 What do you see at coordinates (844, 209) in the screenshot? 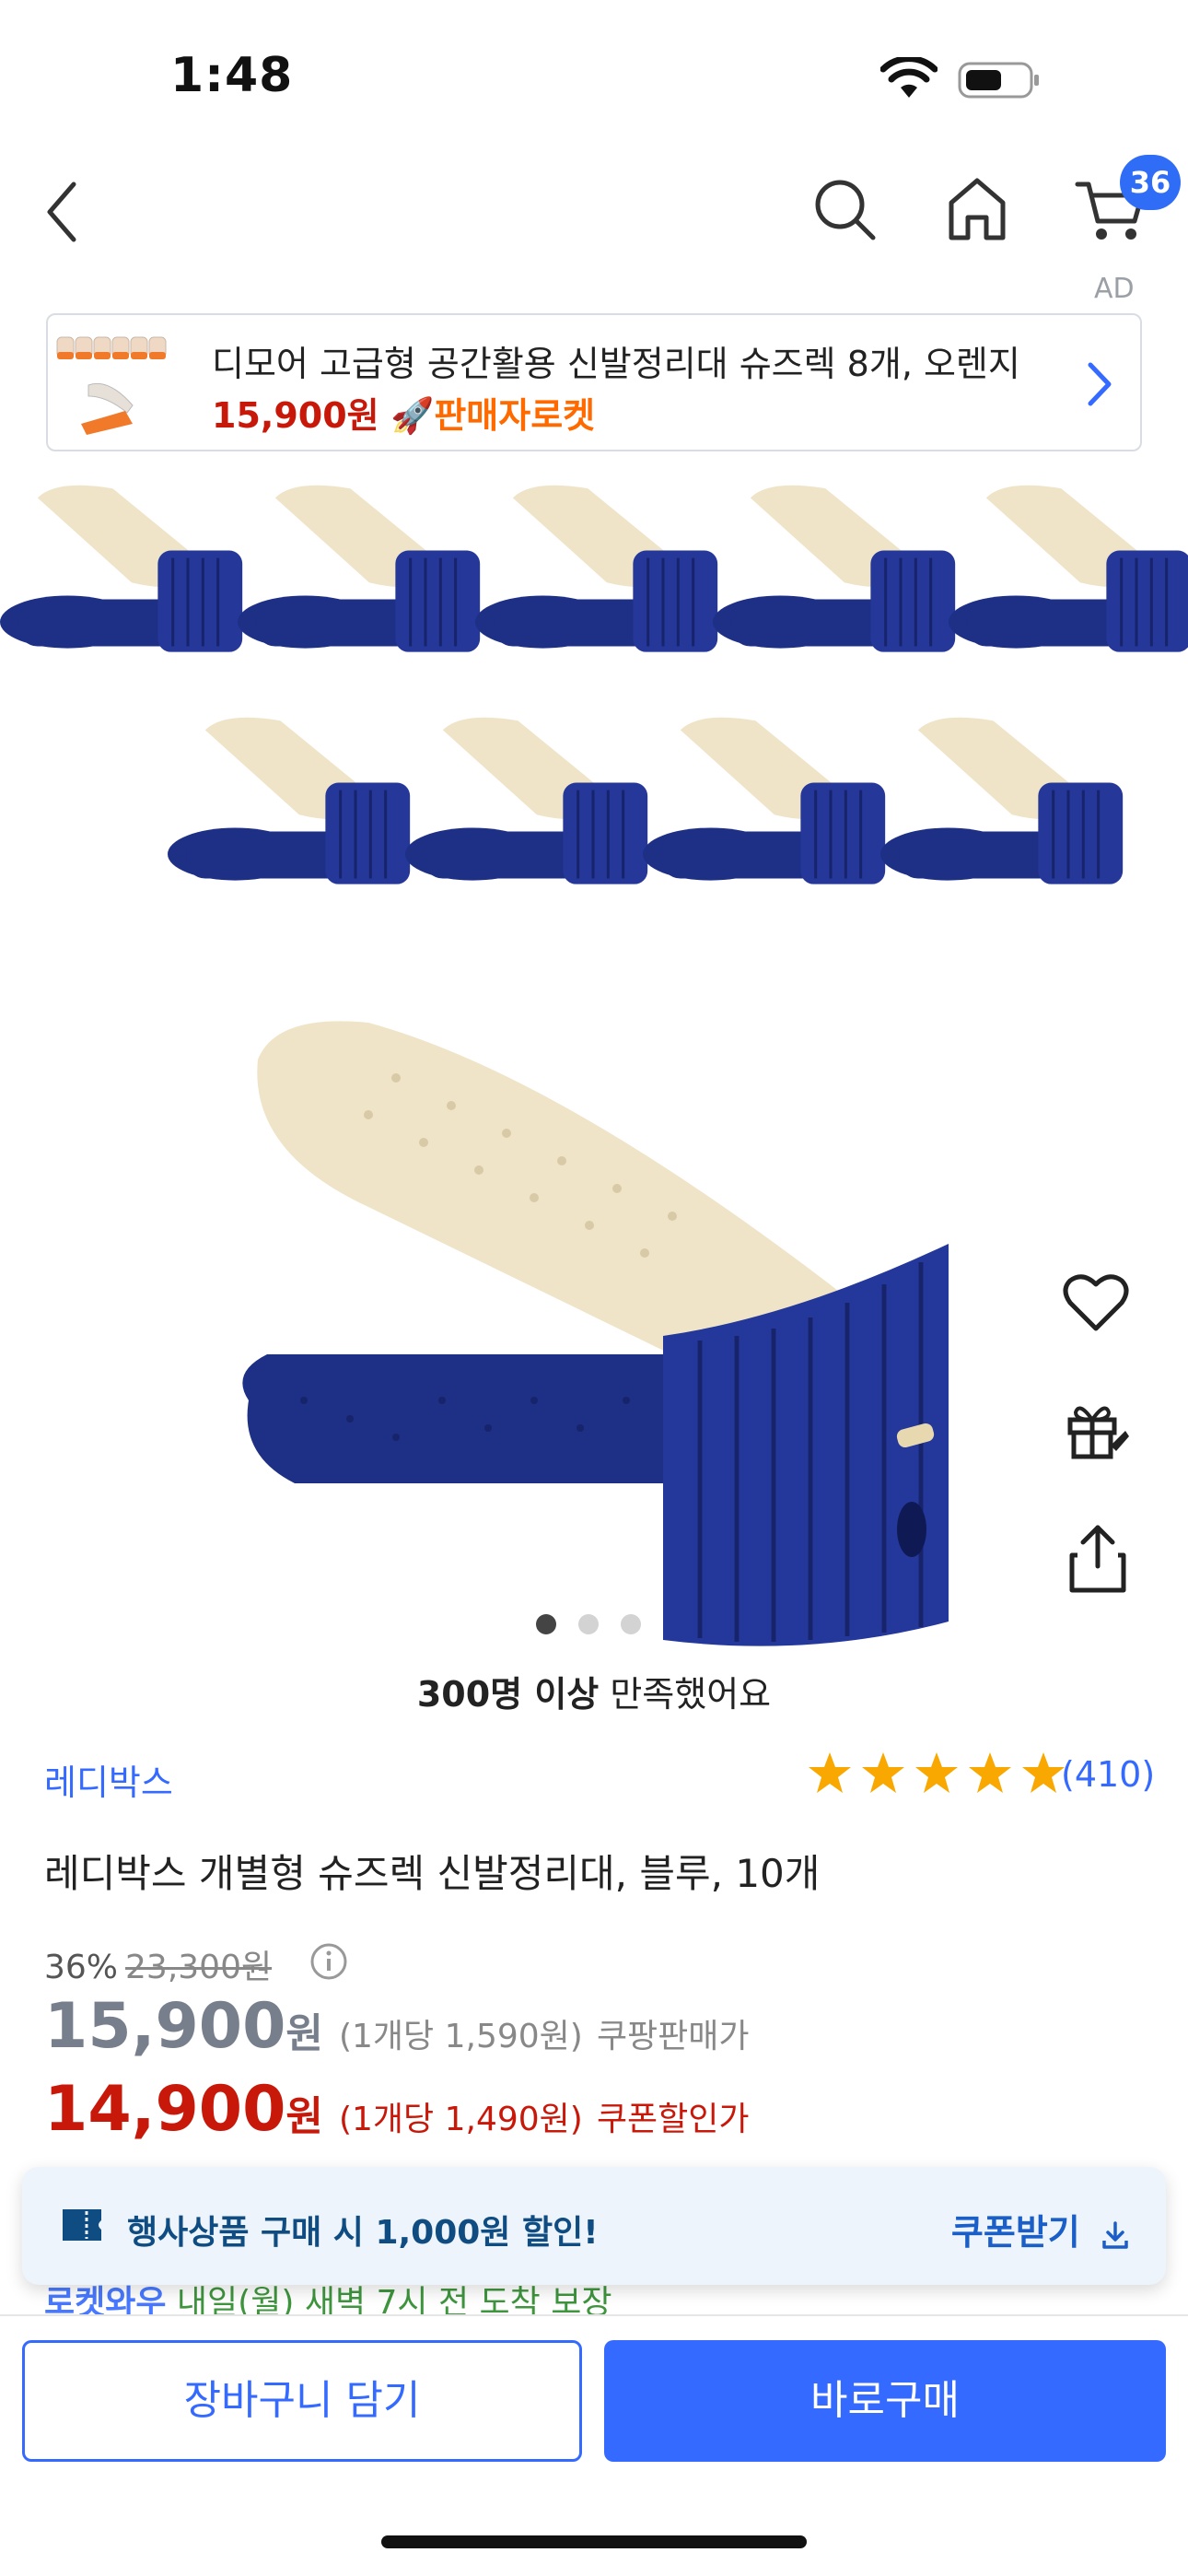
I see `search-icon` at bounding box center [844, 209].